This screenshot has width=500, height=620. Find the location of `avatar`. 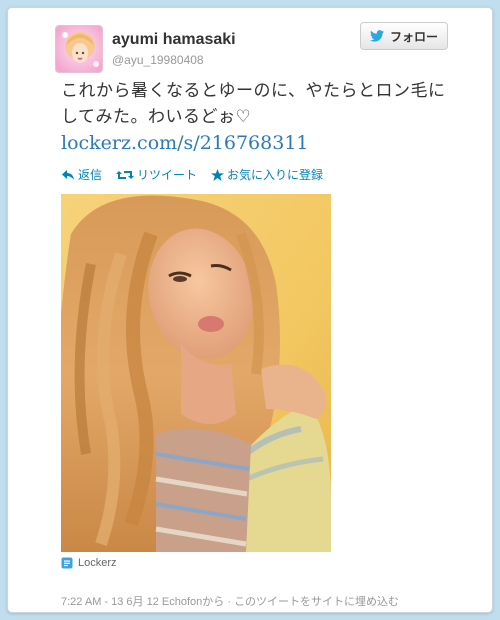

avatar is located at coordinates (79, 49).